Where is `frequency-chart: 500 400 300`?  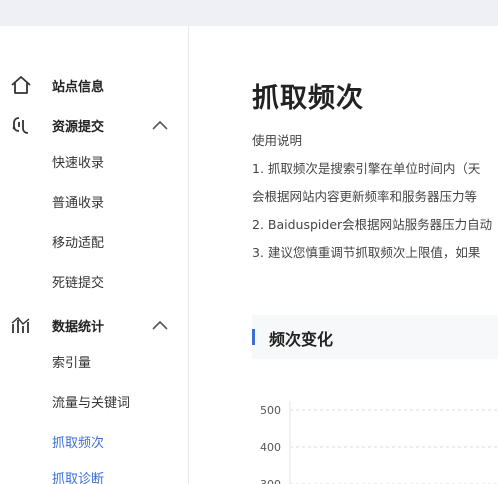
frequency-chart: 500 400 300 is located at coordinates (375, 437).